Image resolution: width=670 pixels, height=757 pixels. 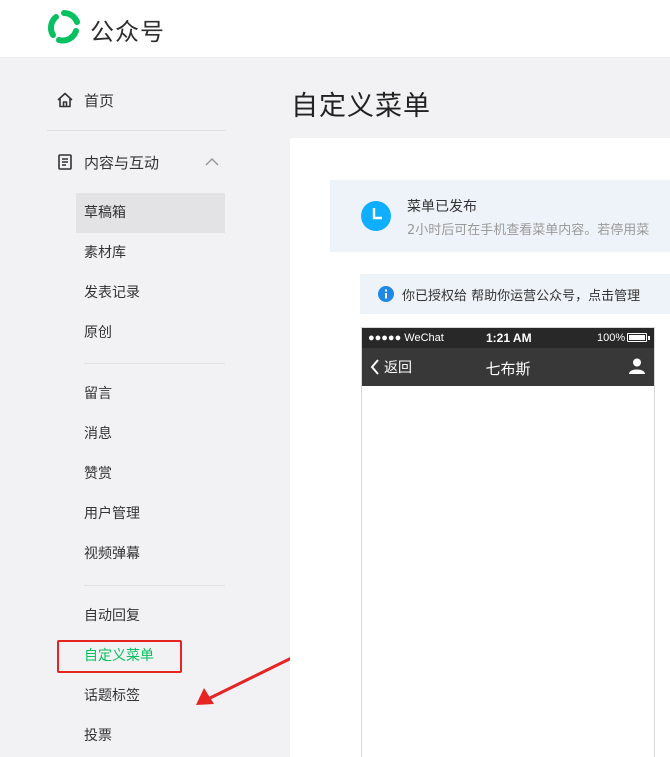 What do you see at coordinates (150, 736) in the screenshot?
I see `sidebar-item-voting: 投票` at bounding box center [150, 736].